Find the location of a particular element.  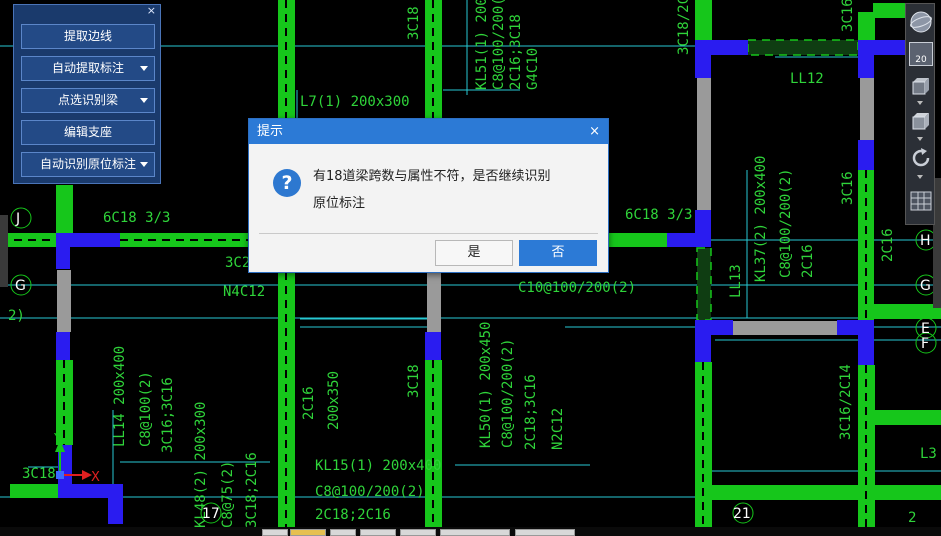

annotation: C8@75(2) is located at coordinates (228, 494).